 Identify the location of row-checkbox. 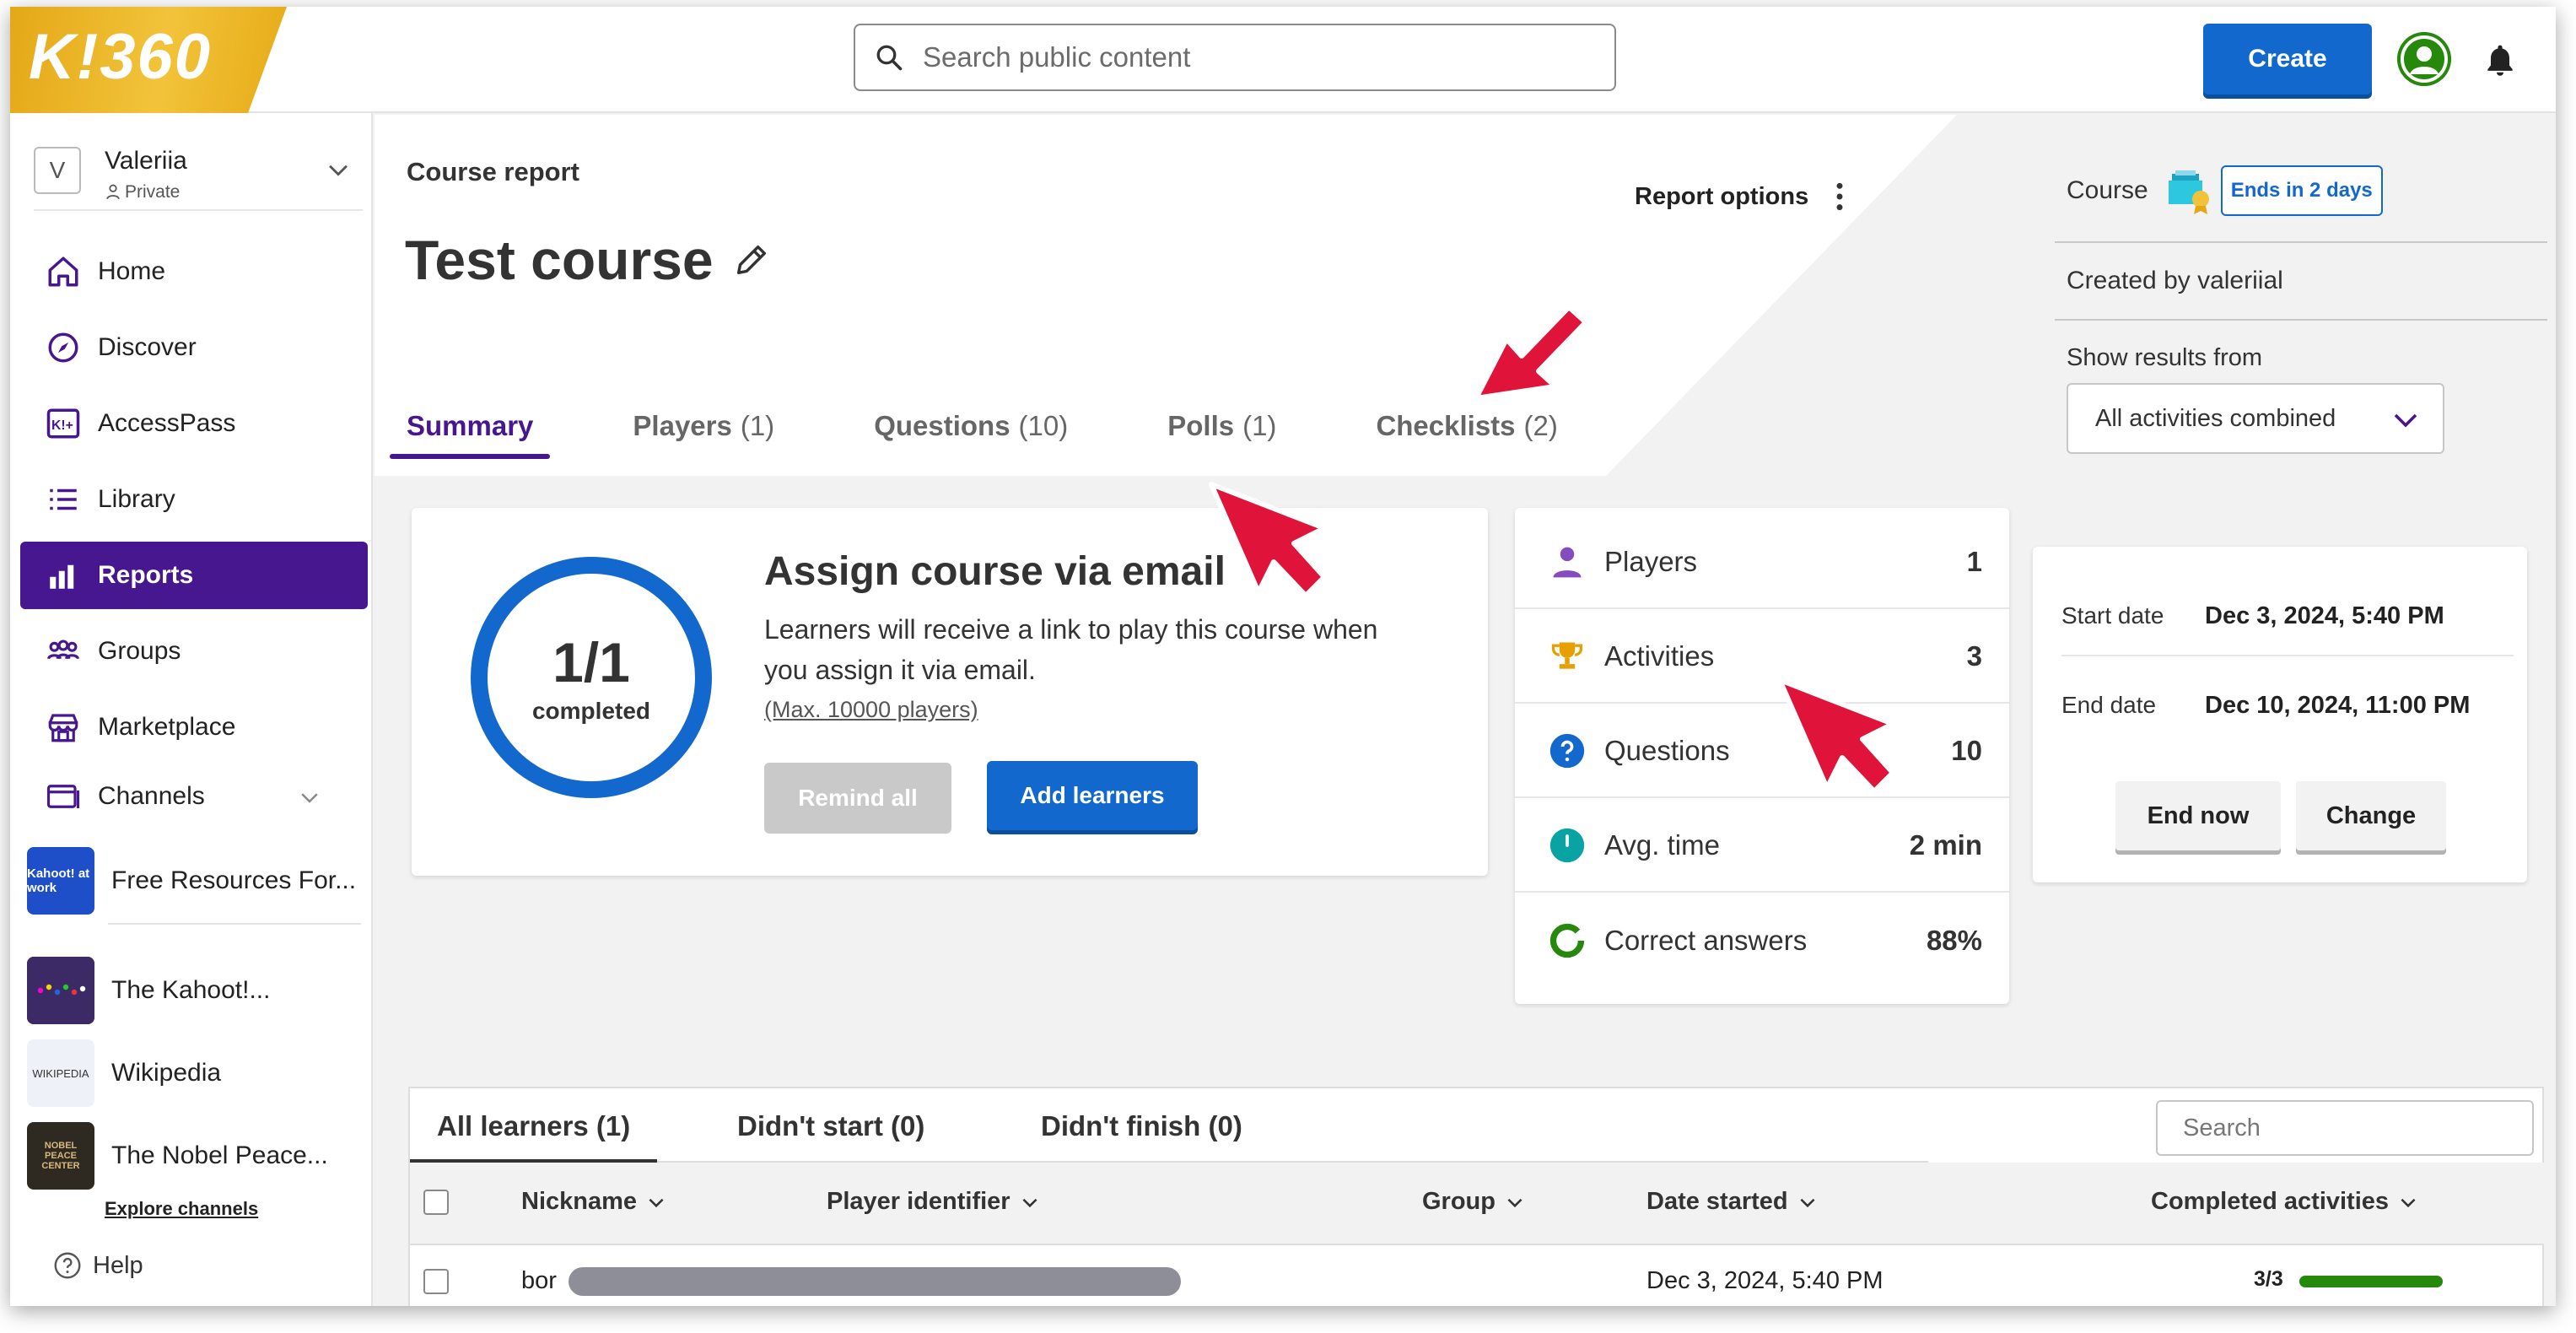
(436, 1281).